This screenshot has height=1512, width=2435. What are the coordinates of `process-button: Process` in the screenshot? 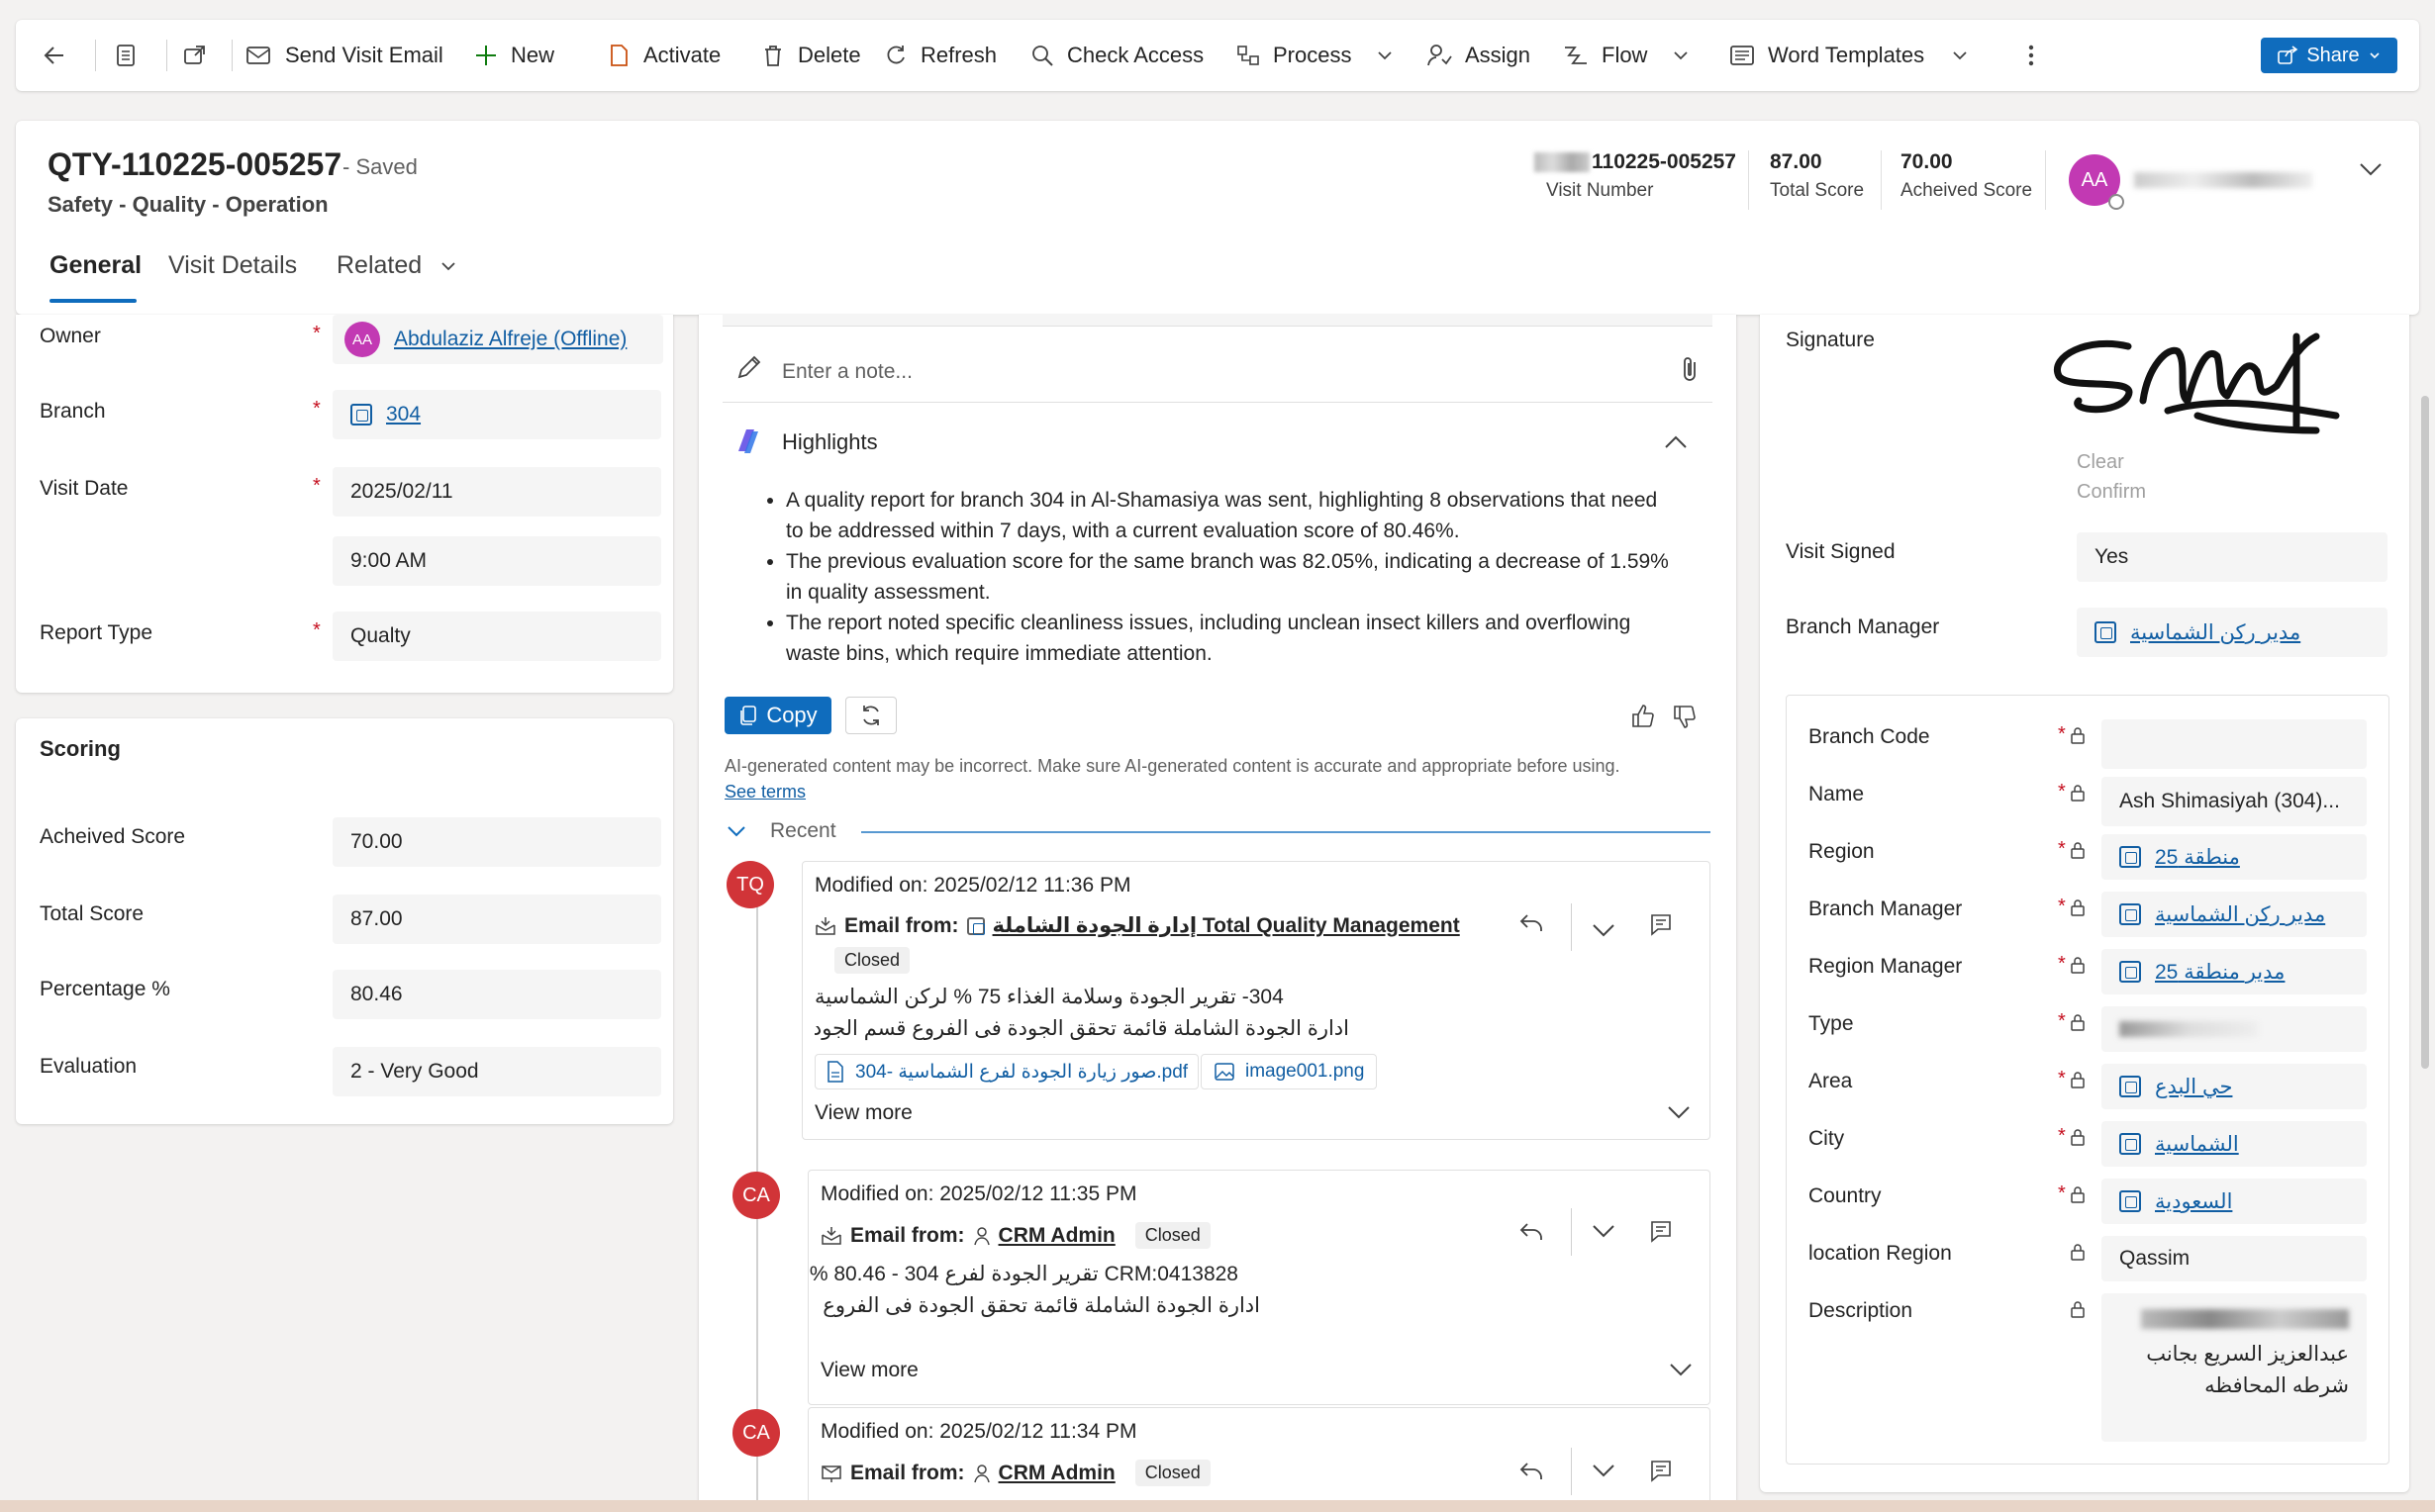 It's located at (1315, 56).